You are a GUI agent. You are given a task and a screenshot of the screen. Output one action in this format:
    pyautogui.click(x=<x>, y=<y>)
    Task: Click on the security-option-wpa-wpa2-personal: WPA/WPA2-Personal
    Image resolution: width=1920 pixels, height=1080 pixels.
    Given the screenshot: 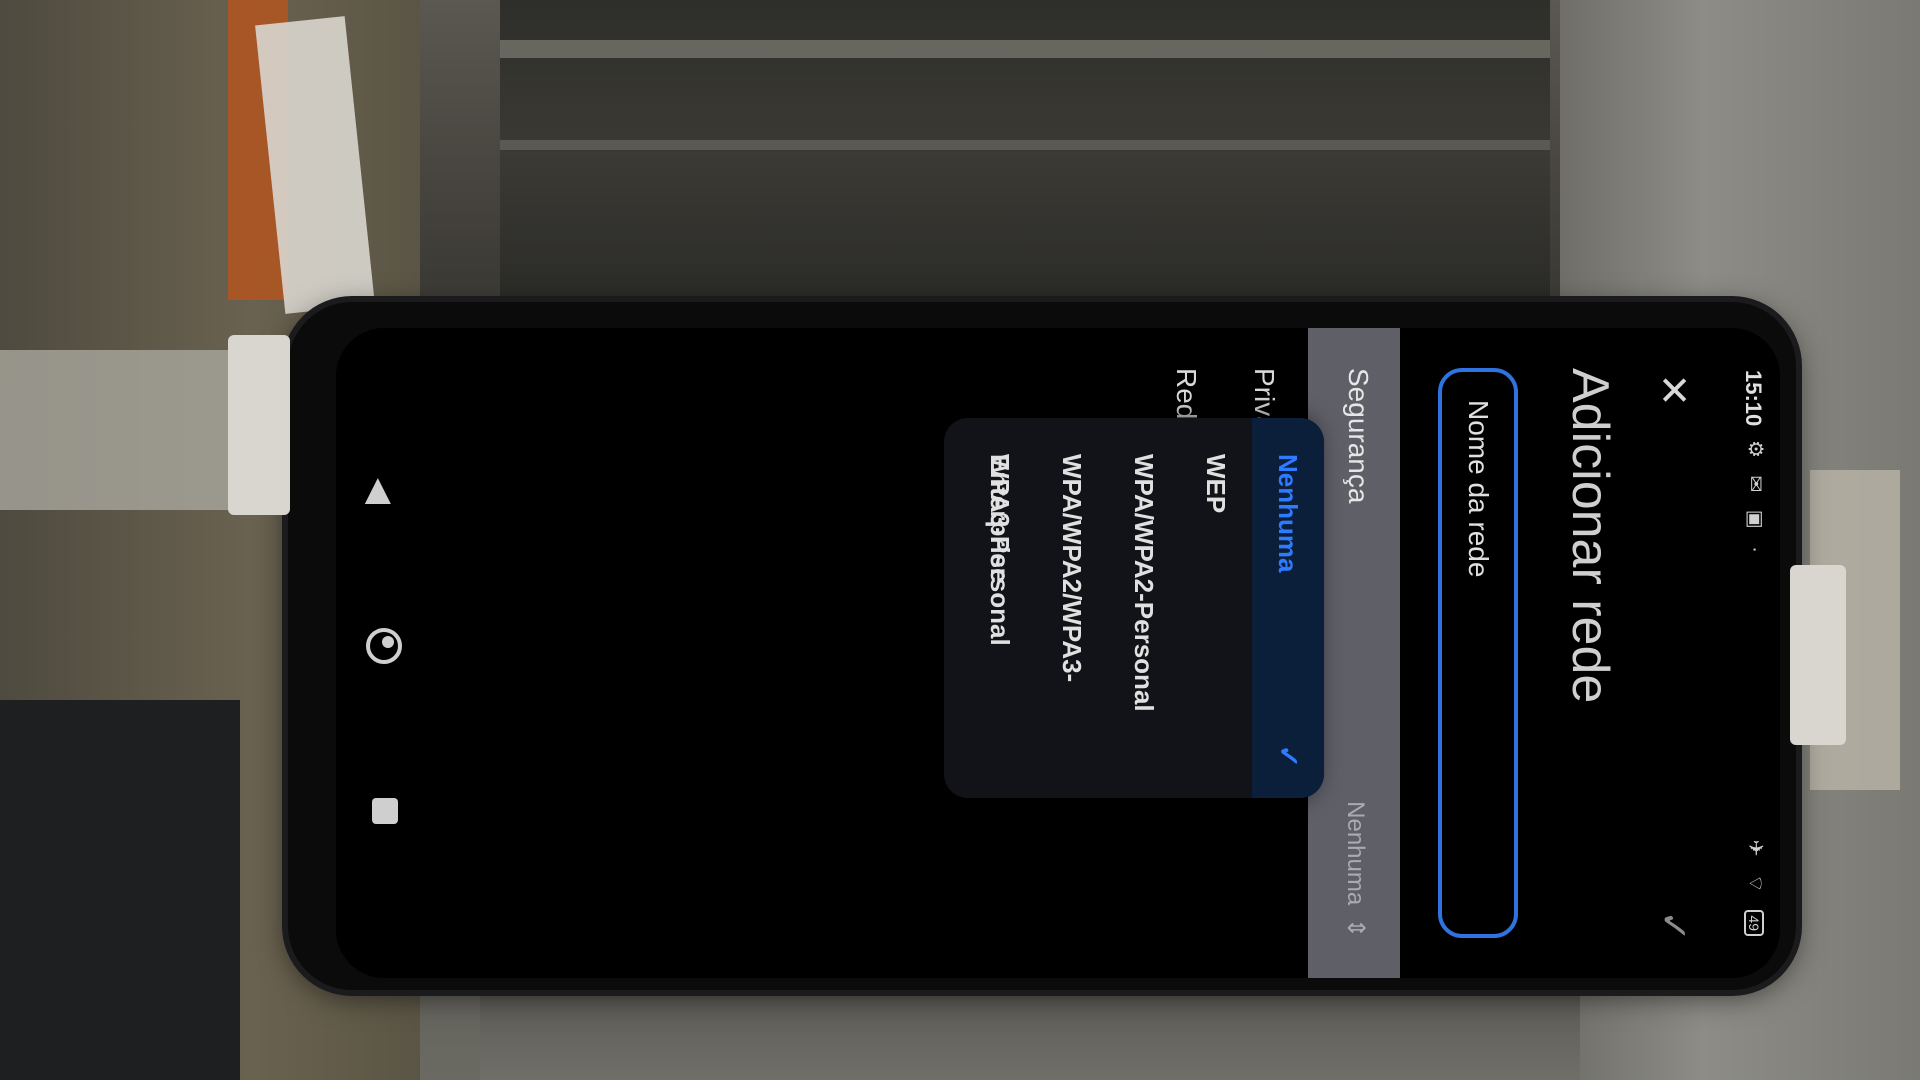 What is the action you would take?
    pyautogui.click(x=1144, y=608)
    